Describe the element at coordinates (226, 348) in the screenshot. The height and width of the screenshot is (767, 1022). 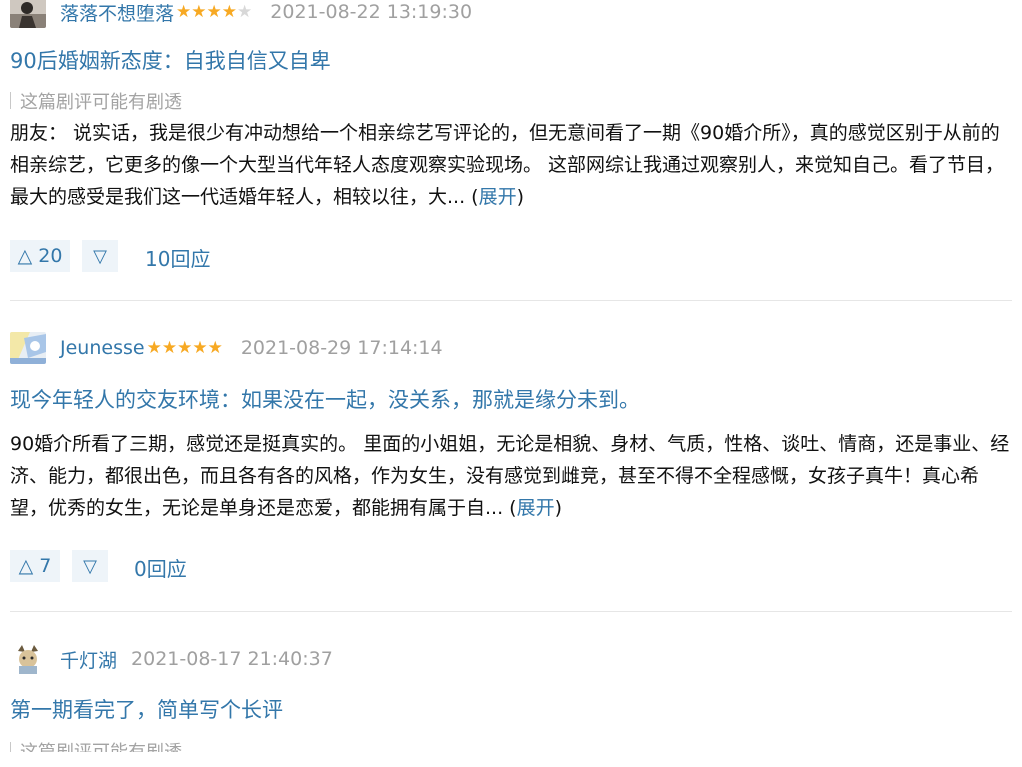
I see `review-header: Jeunesse ★ ★ ★ ★ ★ 2021-08-29 17:14:14` at that location.